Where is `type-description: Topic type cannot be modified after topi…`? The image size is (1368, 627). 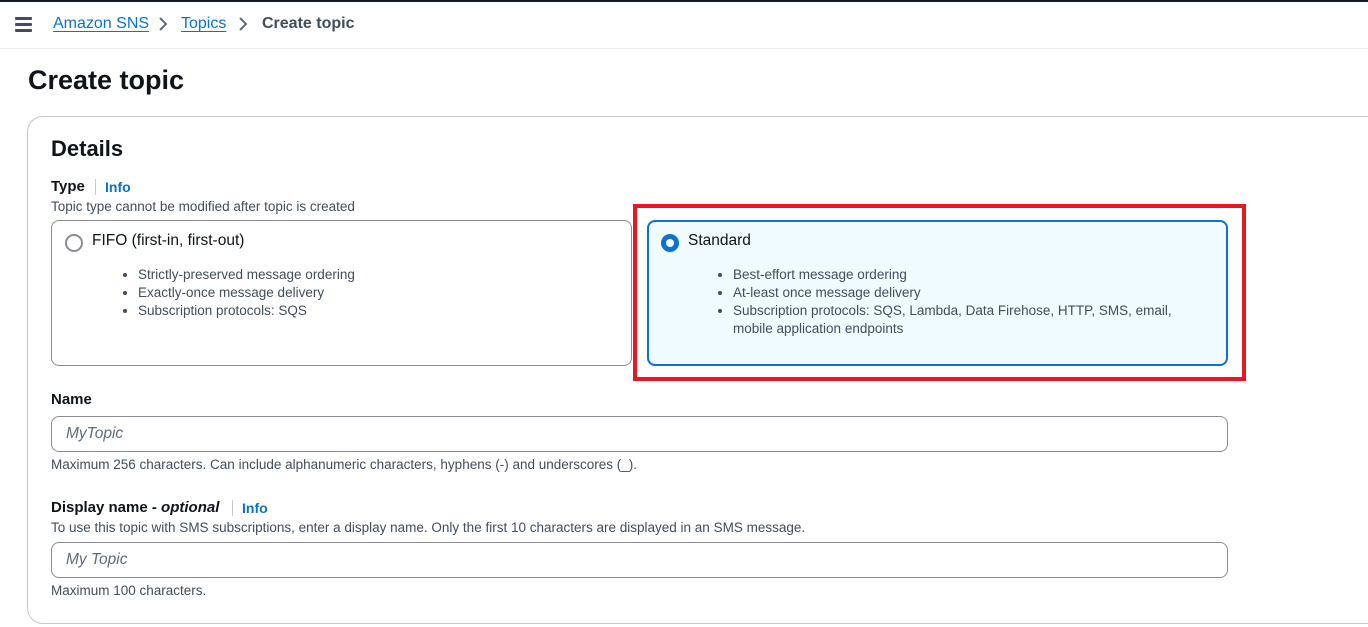 type-description: Topic type cannot be modified after topi… is located at coordinates (203, 206).